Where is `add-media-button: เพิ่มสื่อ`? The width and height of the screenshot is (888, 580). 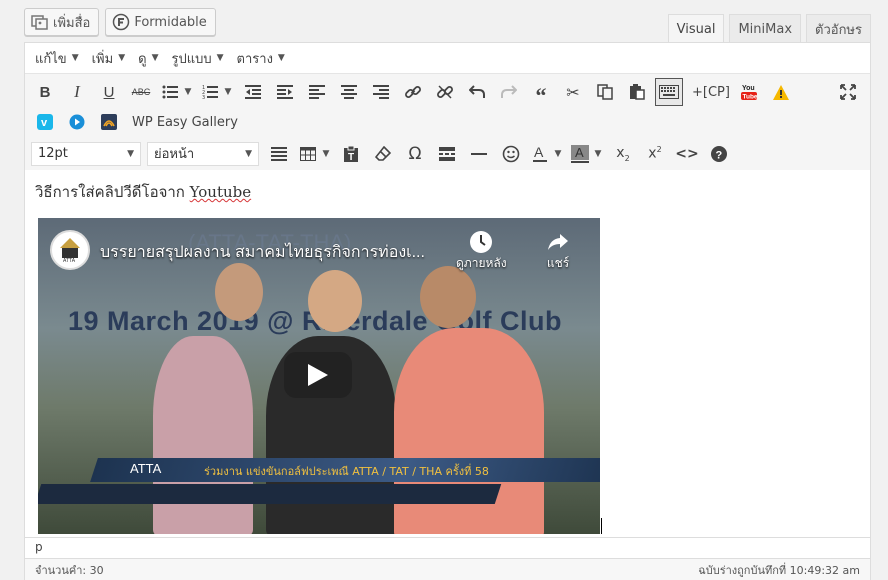 add-media-button: เพิ่มสื่อ is located at coordinates (62, 22).